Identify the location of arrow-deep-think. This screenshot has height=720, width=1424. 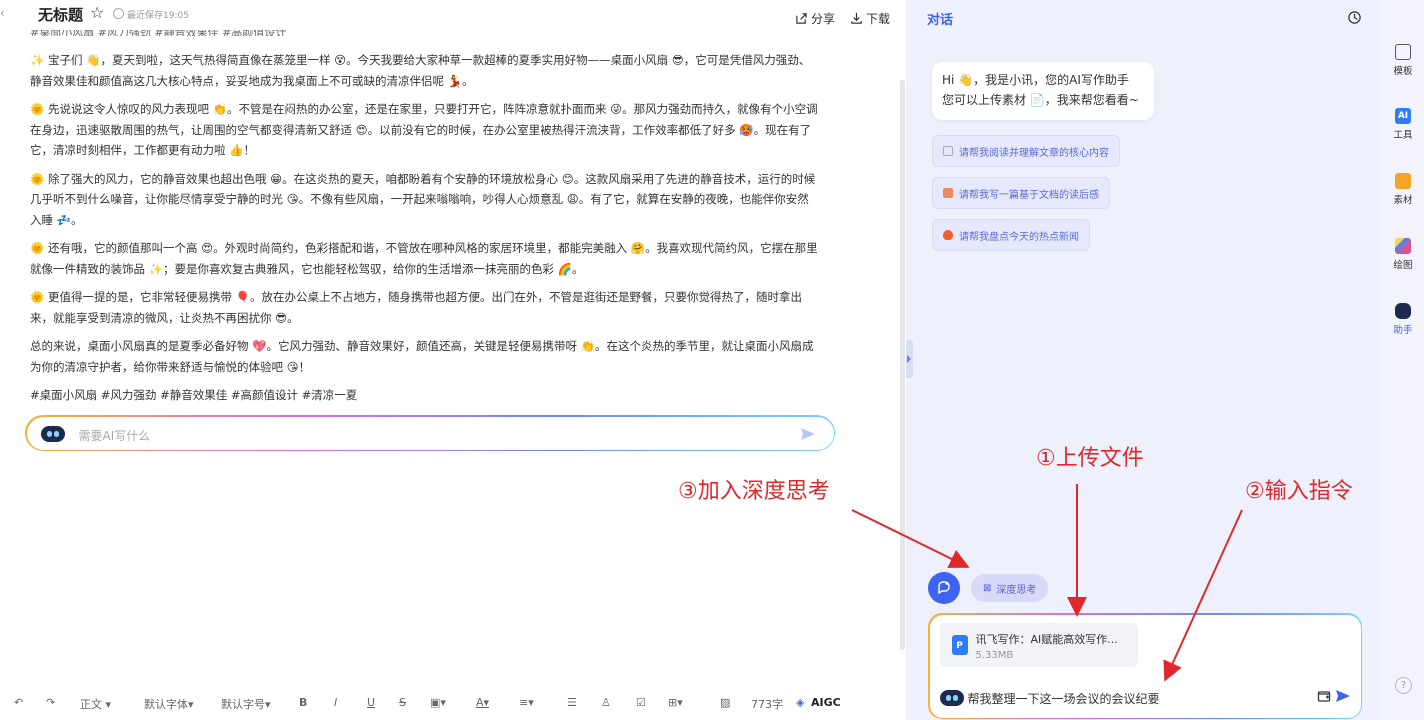
(910, 538).